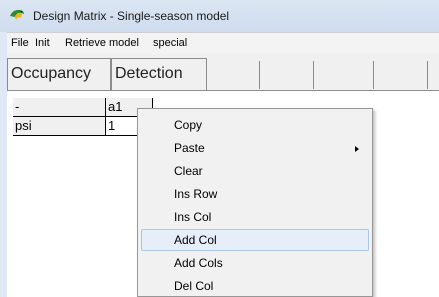 The image size is (439, 297). I want to click on context-menu-clear-label: Clear, so click(188, 171).